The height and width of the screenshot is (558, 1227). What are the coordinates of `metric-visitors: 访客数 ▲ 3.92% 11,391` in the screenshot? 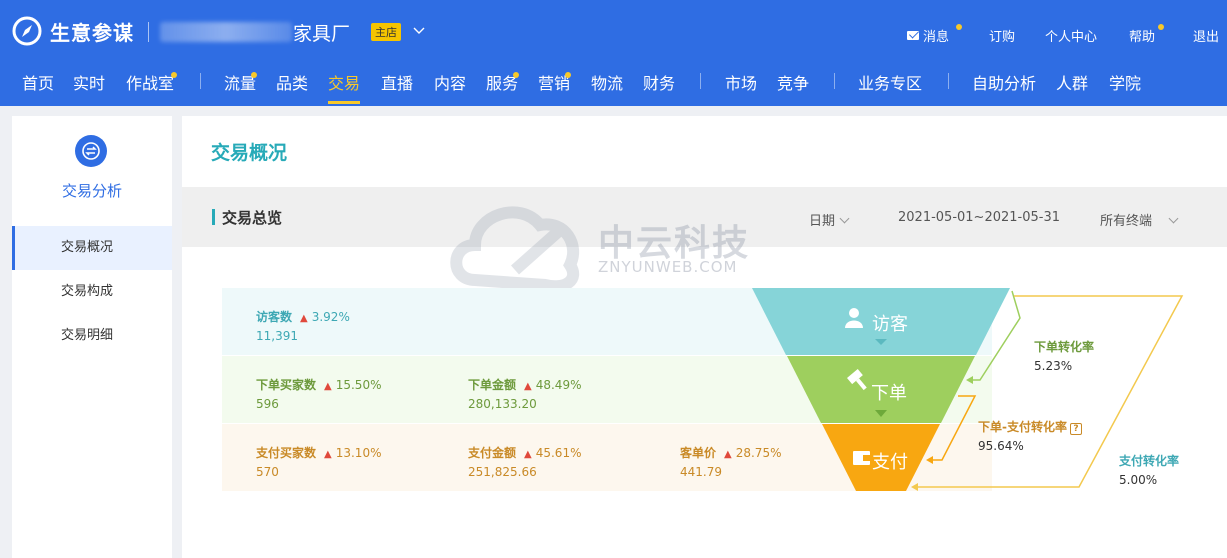 It's located at (303, 324).